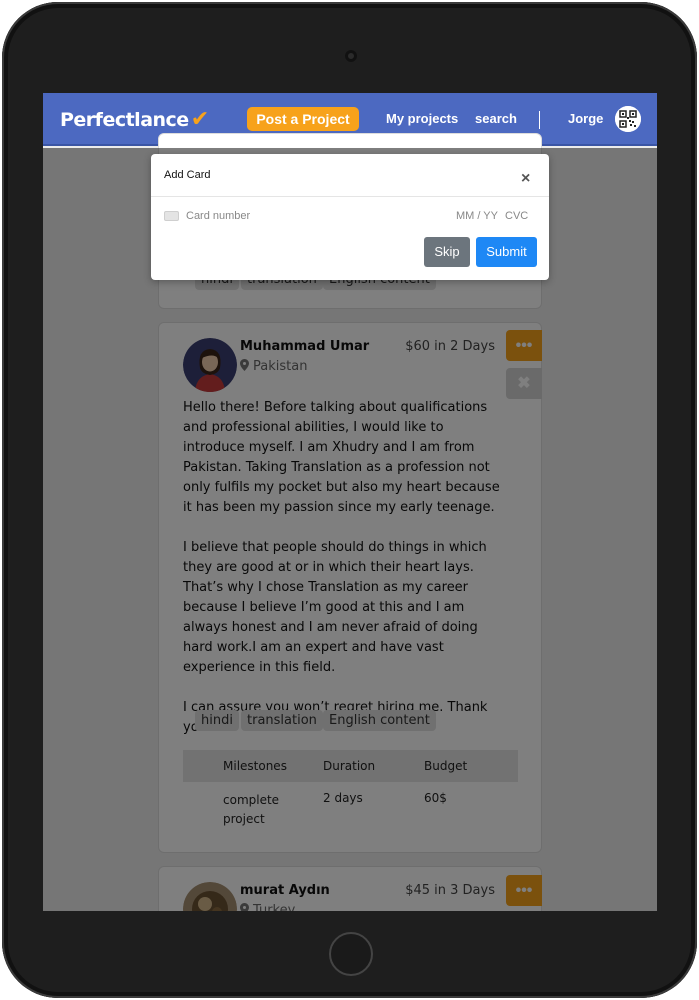  Describe the element at coordinates (351, 56) in the screenshot. I see `camera-icon` at that location.